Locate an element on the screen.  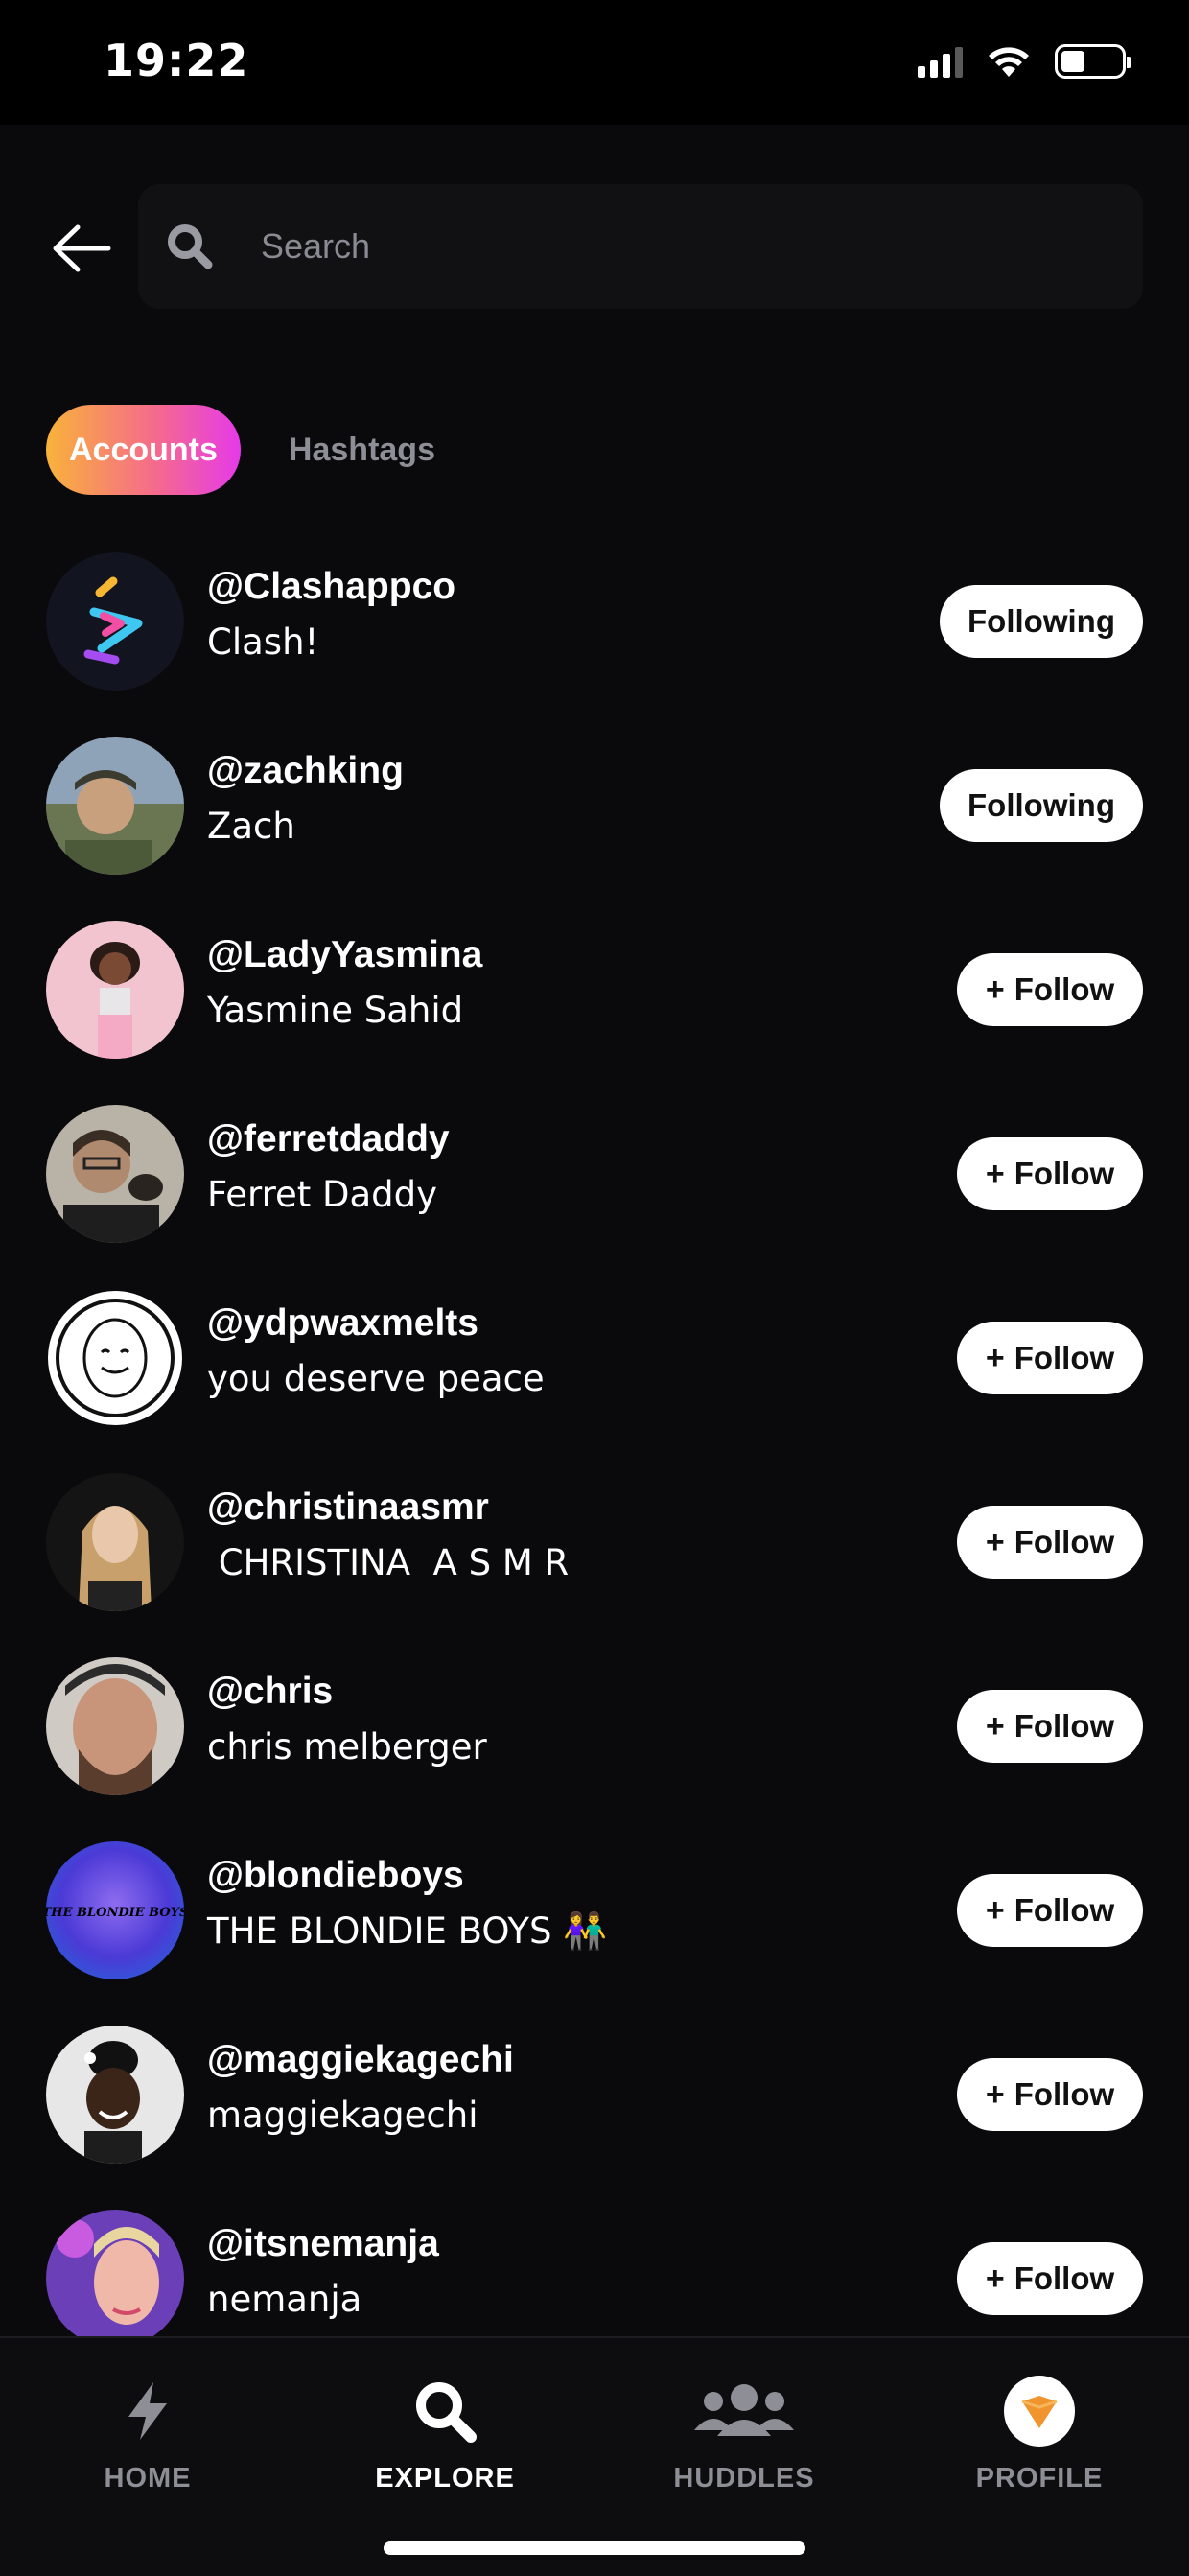
account-display-name: maggiekagechi is located at coordinates (342, 2115).